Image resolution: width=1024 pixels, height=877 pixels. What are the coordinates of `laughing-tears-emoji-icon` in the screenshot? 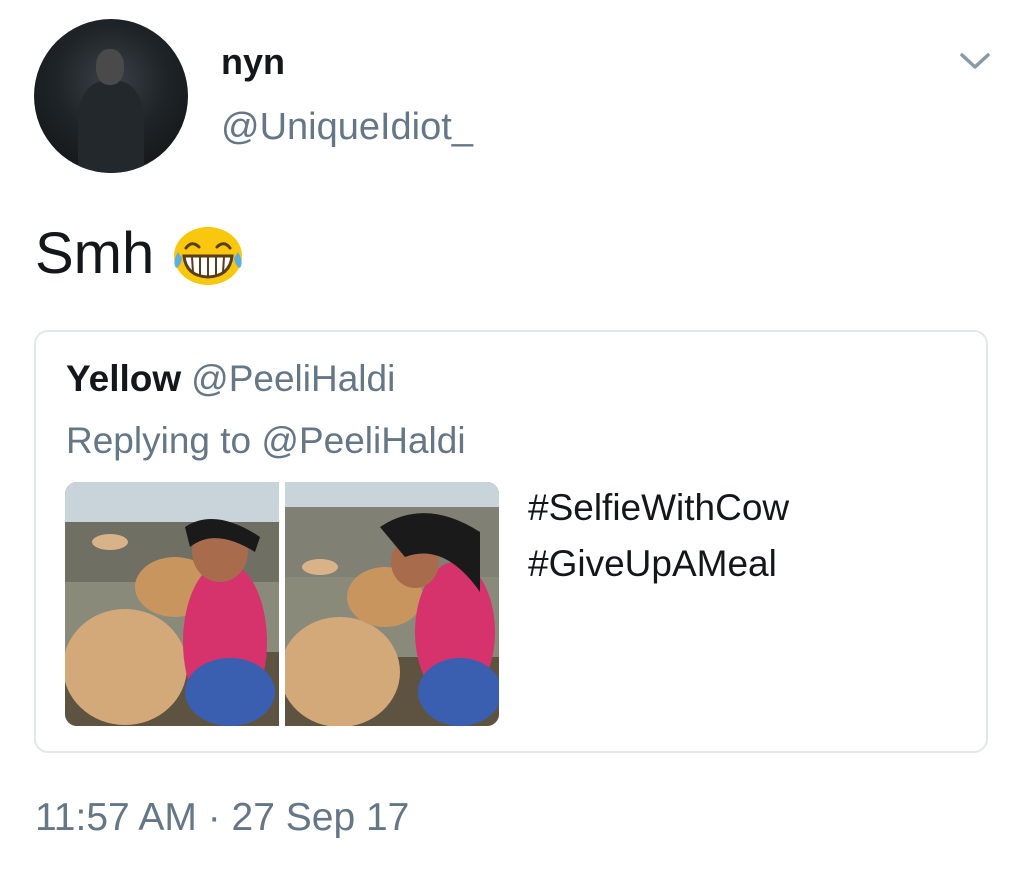 It's located at (208, 256).